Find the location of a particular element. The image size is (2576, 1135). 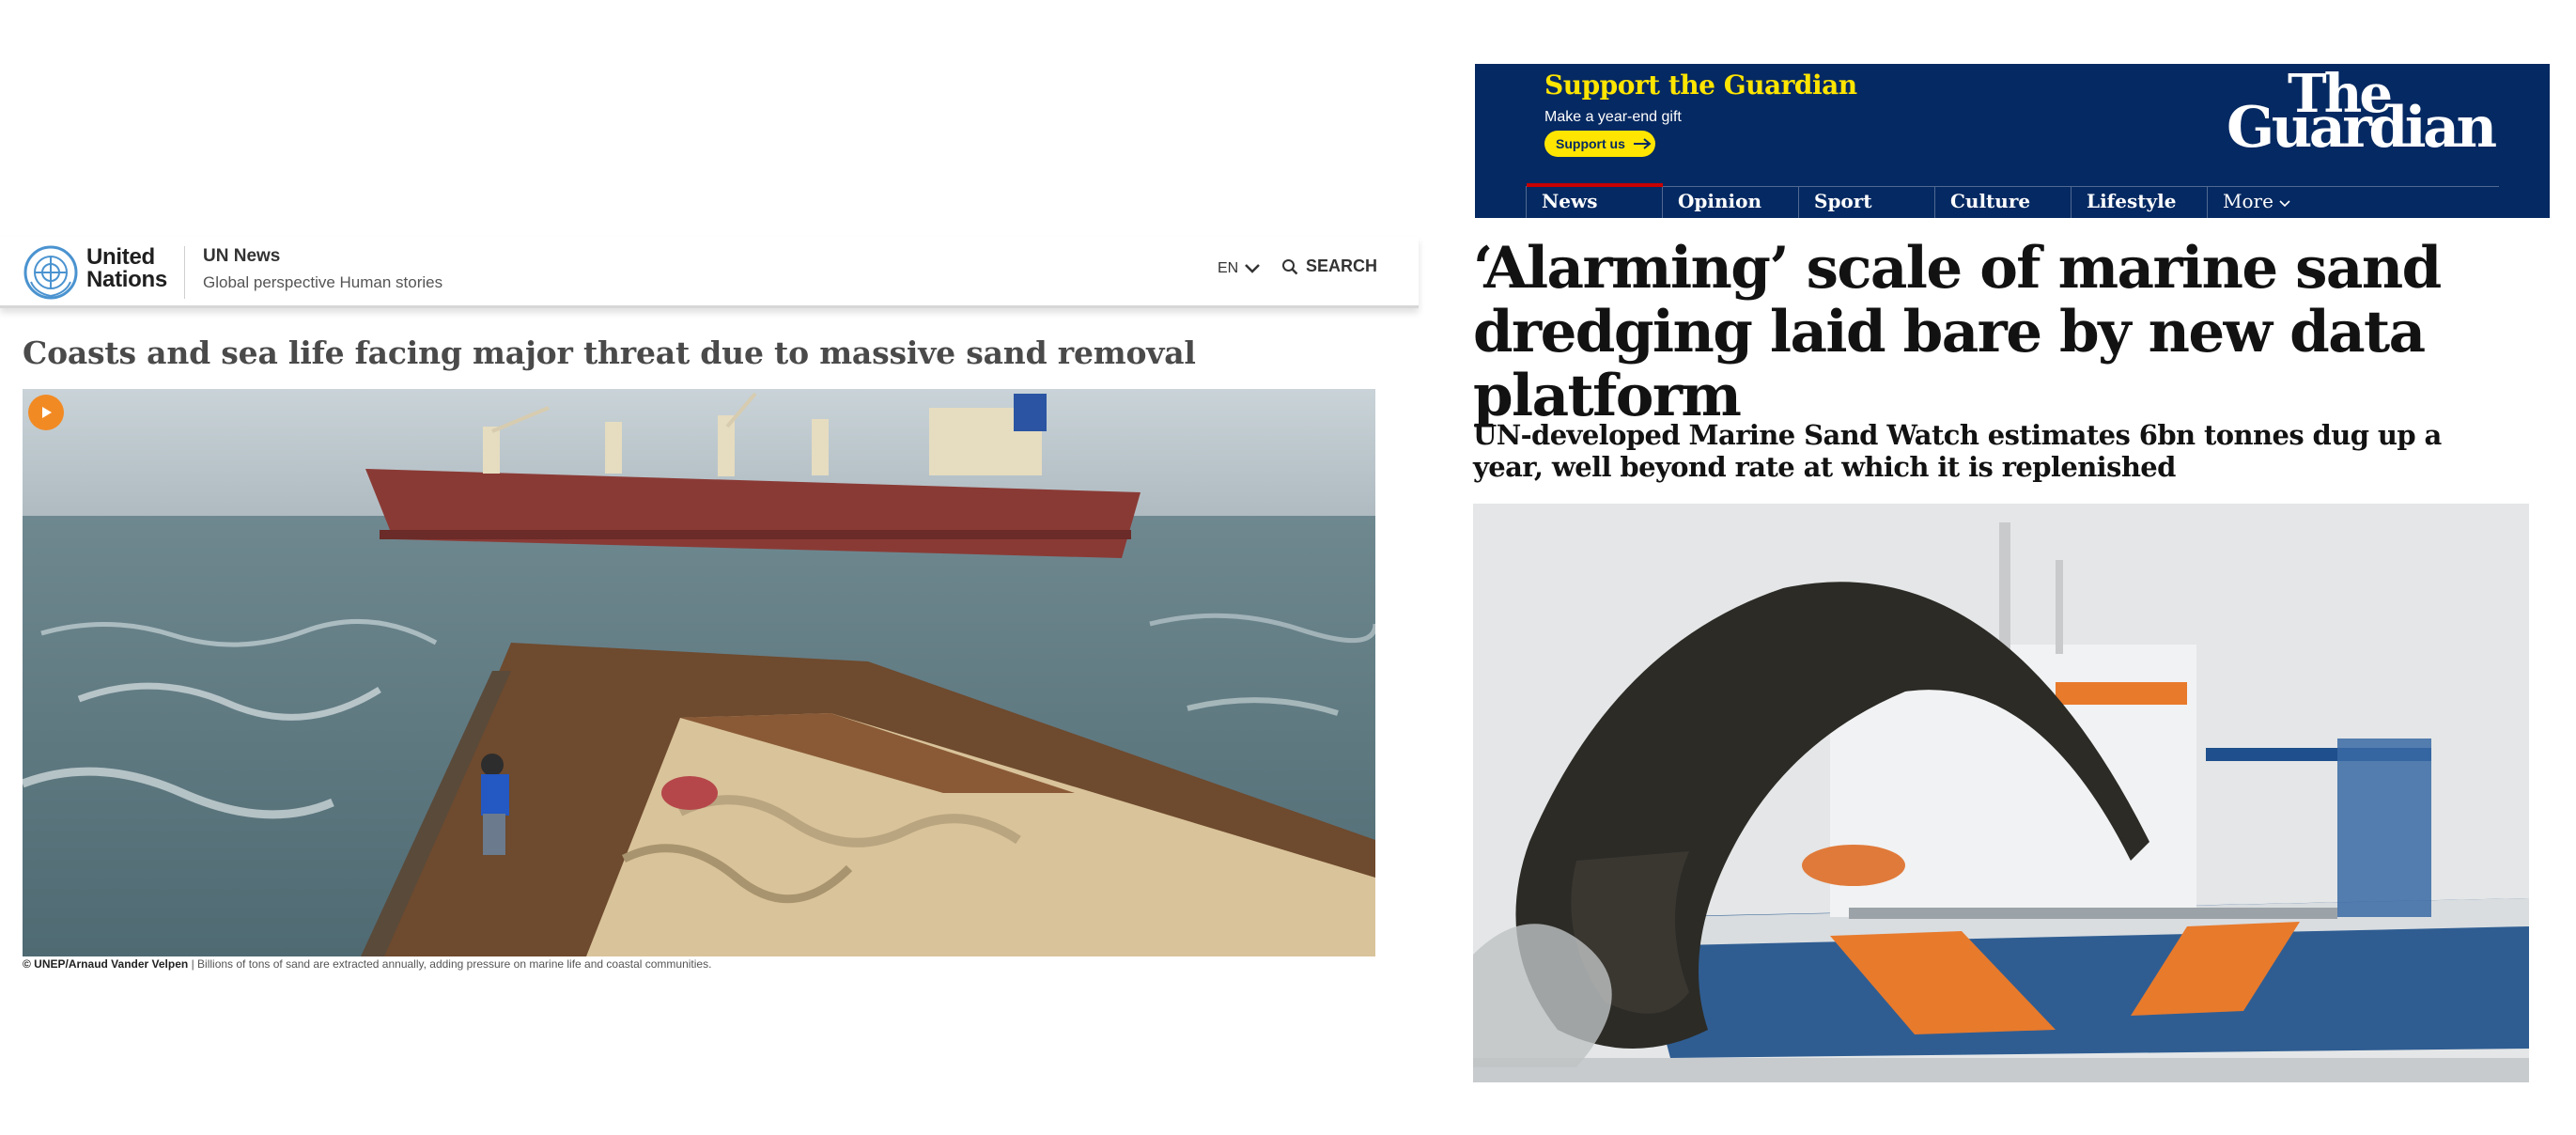

nav-item-opinion: Opinion is located at coordinates (1730, 203).